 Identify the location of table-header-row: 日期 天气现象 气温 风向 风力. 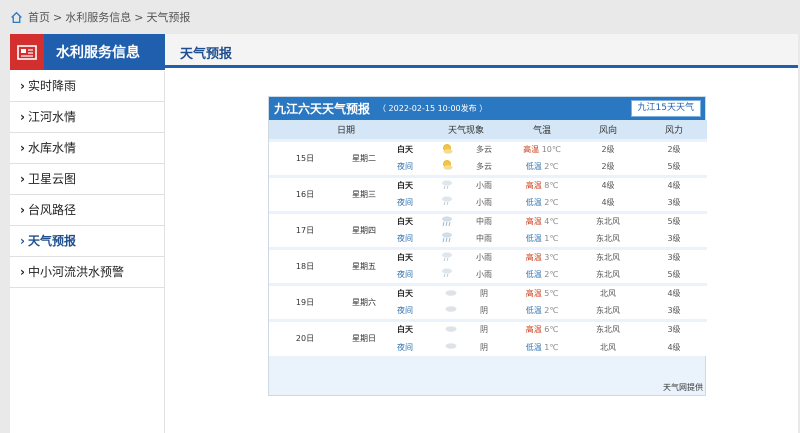
(488, 130).